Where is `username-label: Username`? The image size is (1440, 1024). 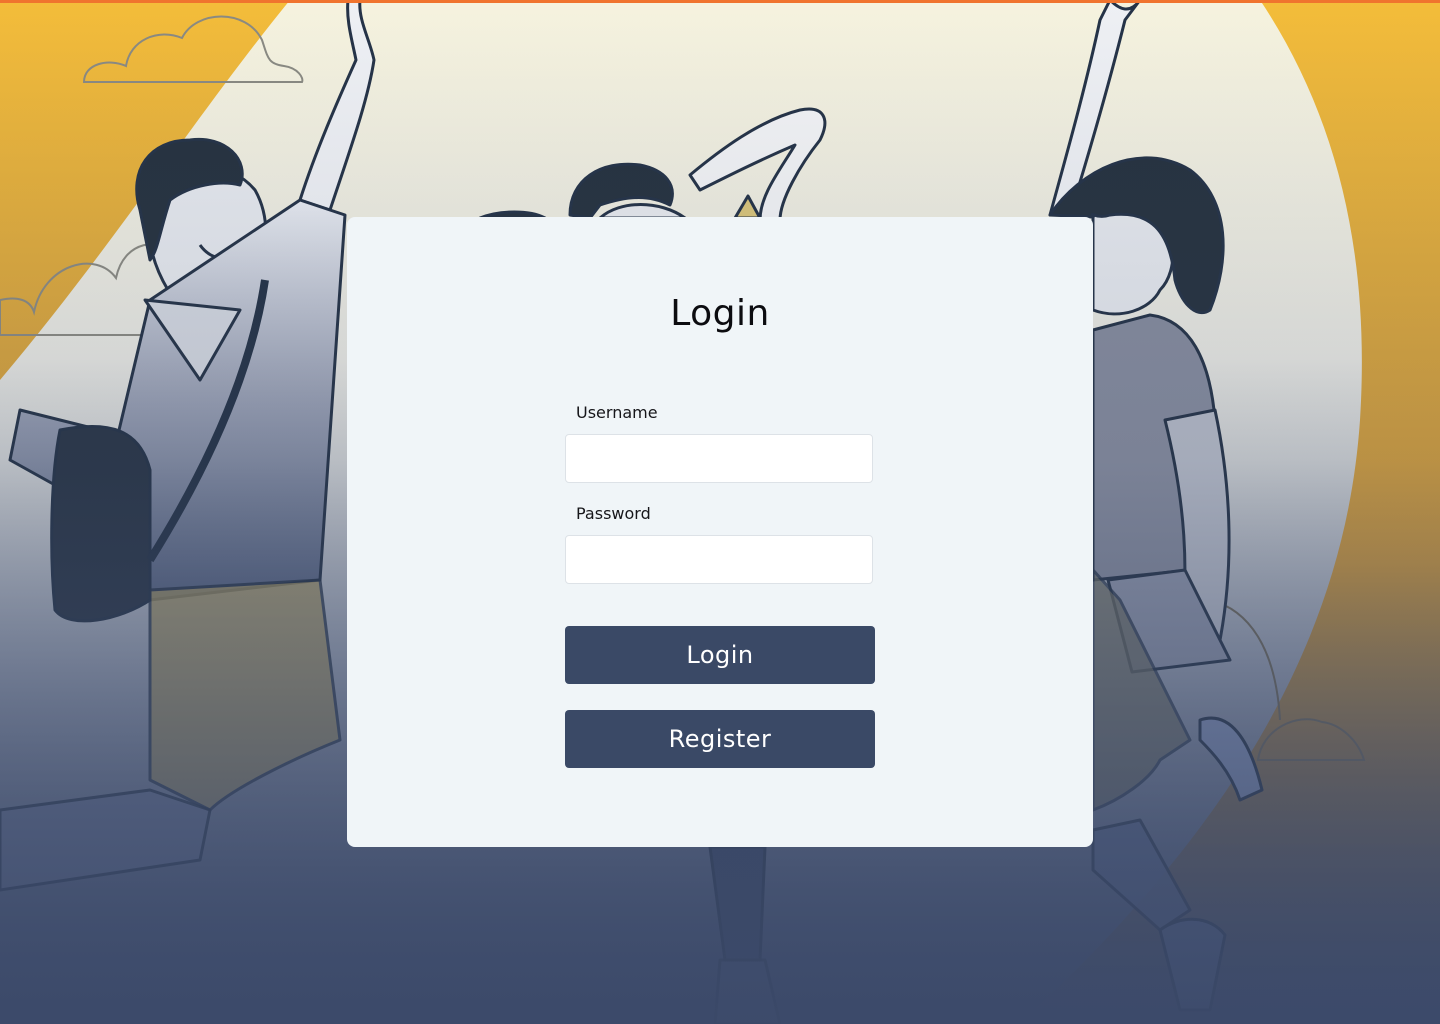
username-label: Username is located at coordinates (617, 412).